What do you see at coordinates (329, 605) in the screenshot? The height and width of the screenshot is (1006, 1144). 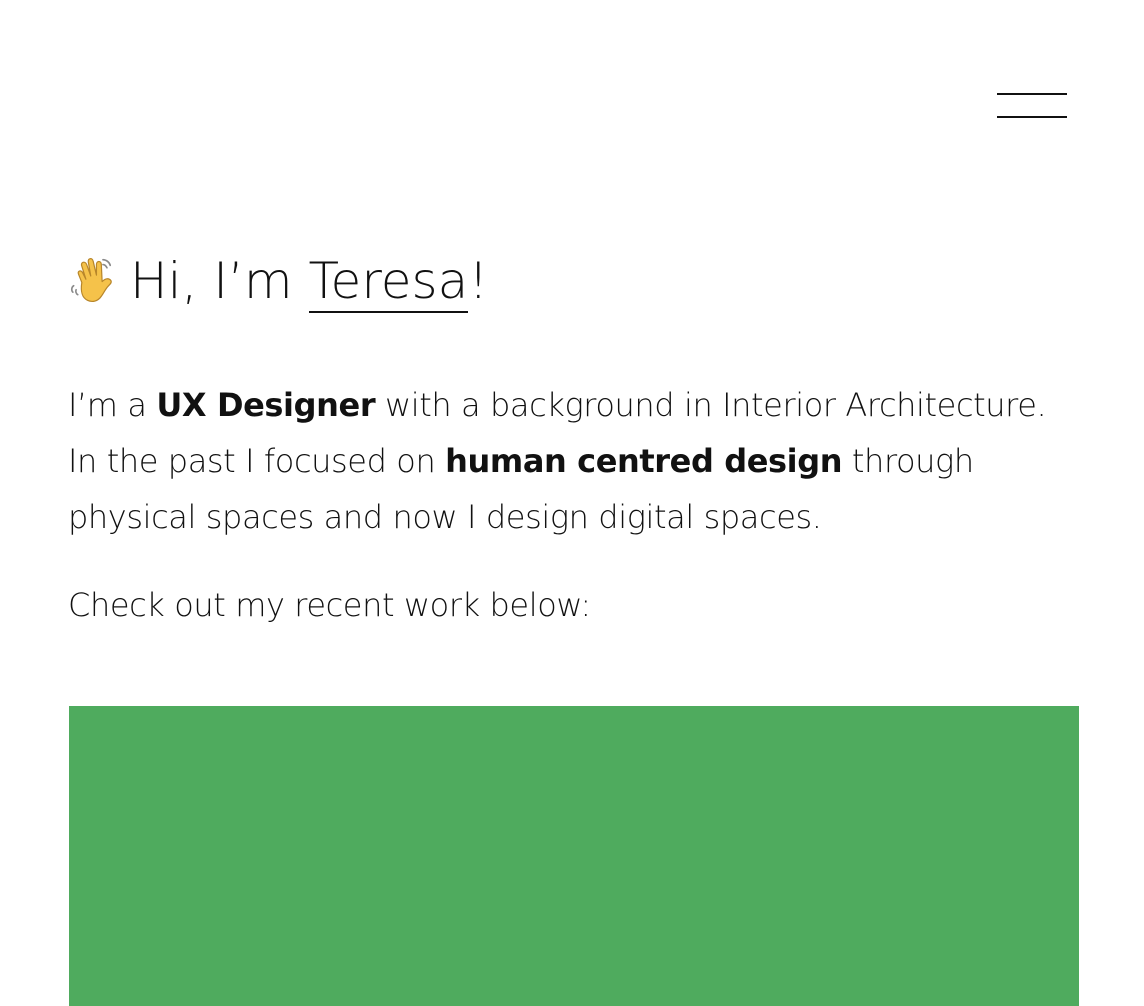 I see `recent-work-prompt: Check out my recent work below:` at bounding box center [329, 605].